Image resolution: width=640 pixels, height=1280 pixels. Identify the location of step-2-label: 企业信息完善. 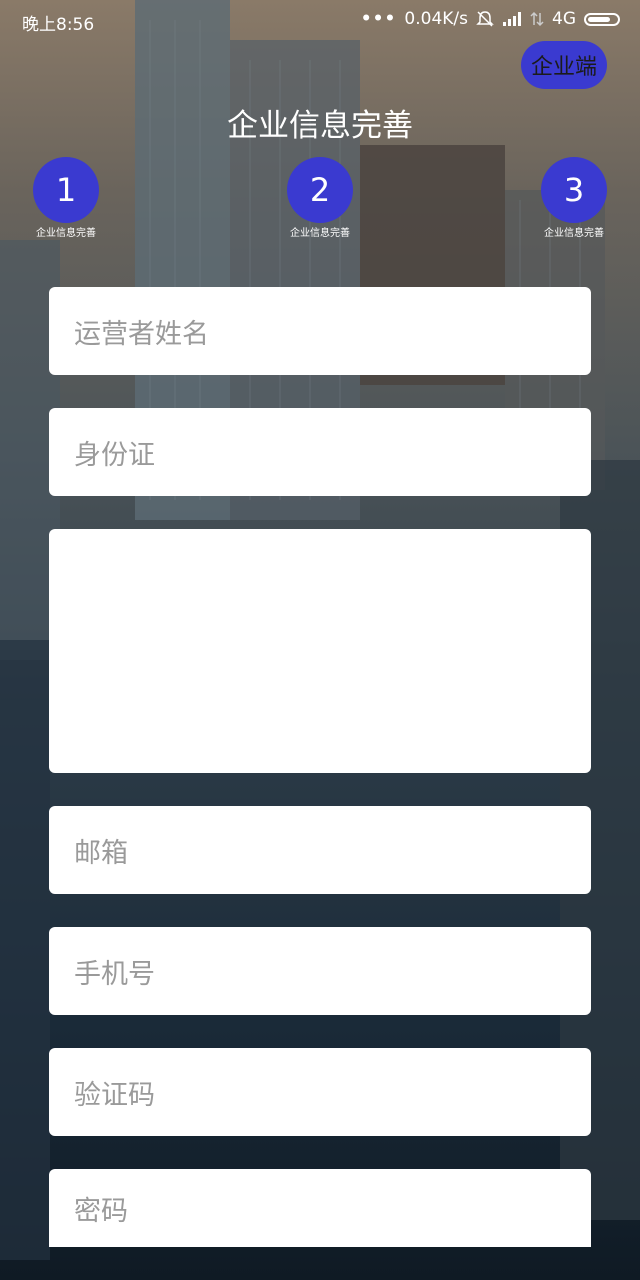
(320, 233).